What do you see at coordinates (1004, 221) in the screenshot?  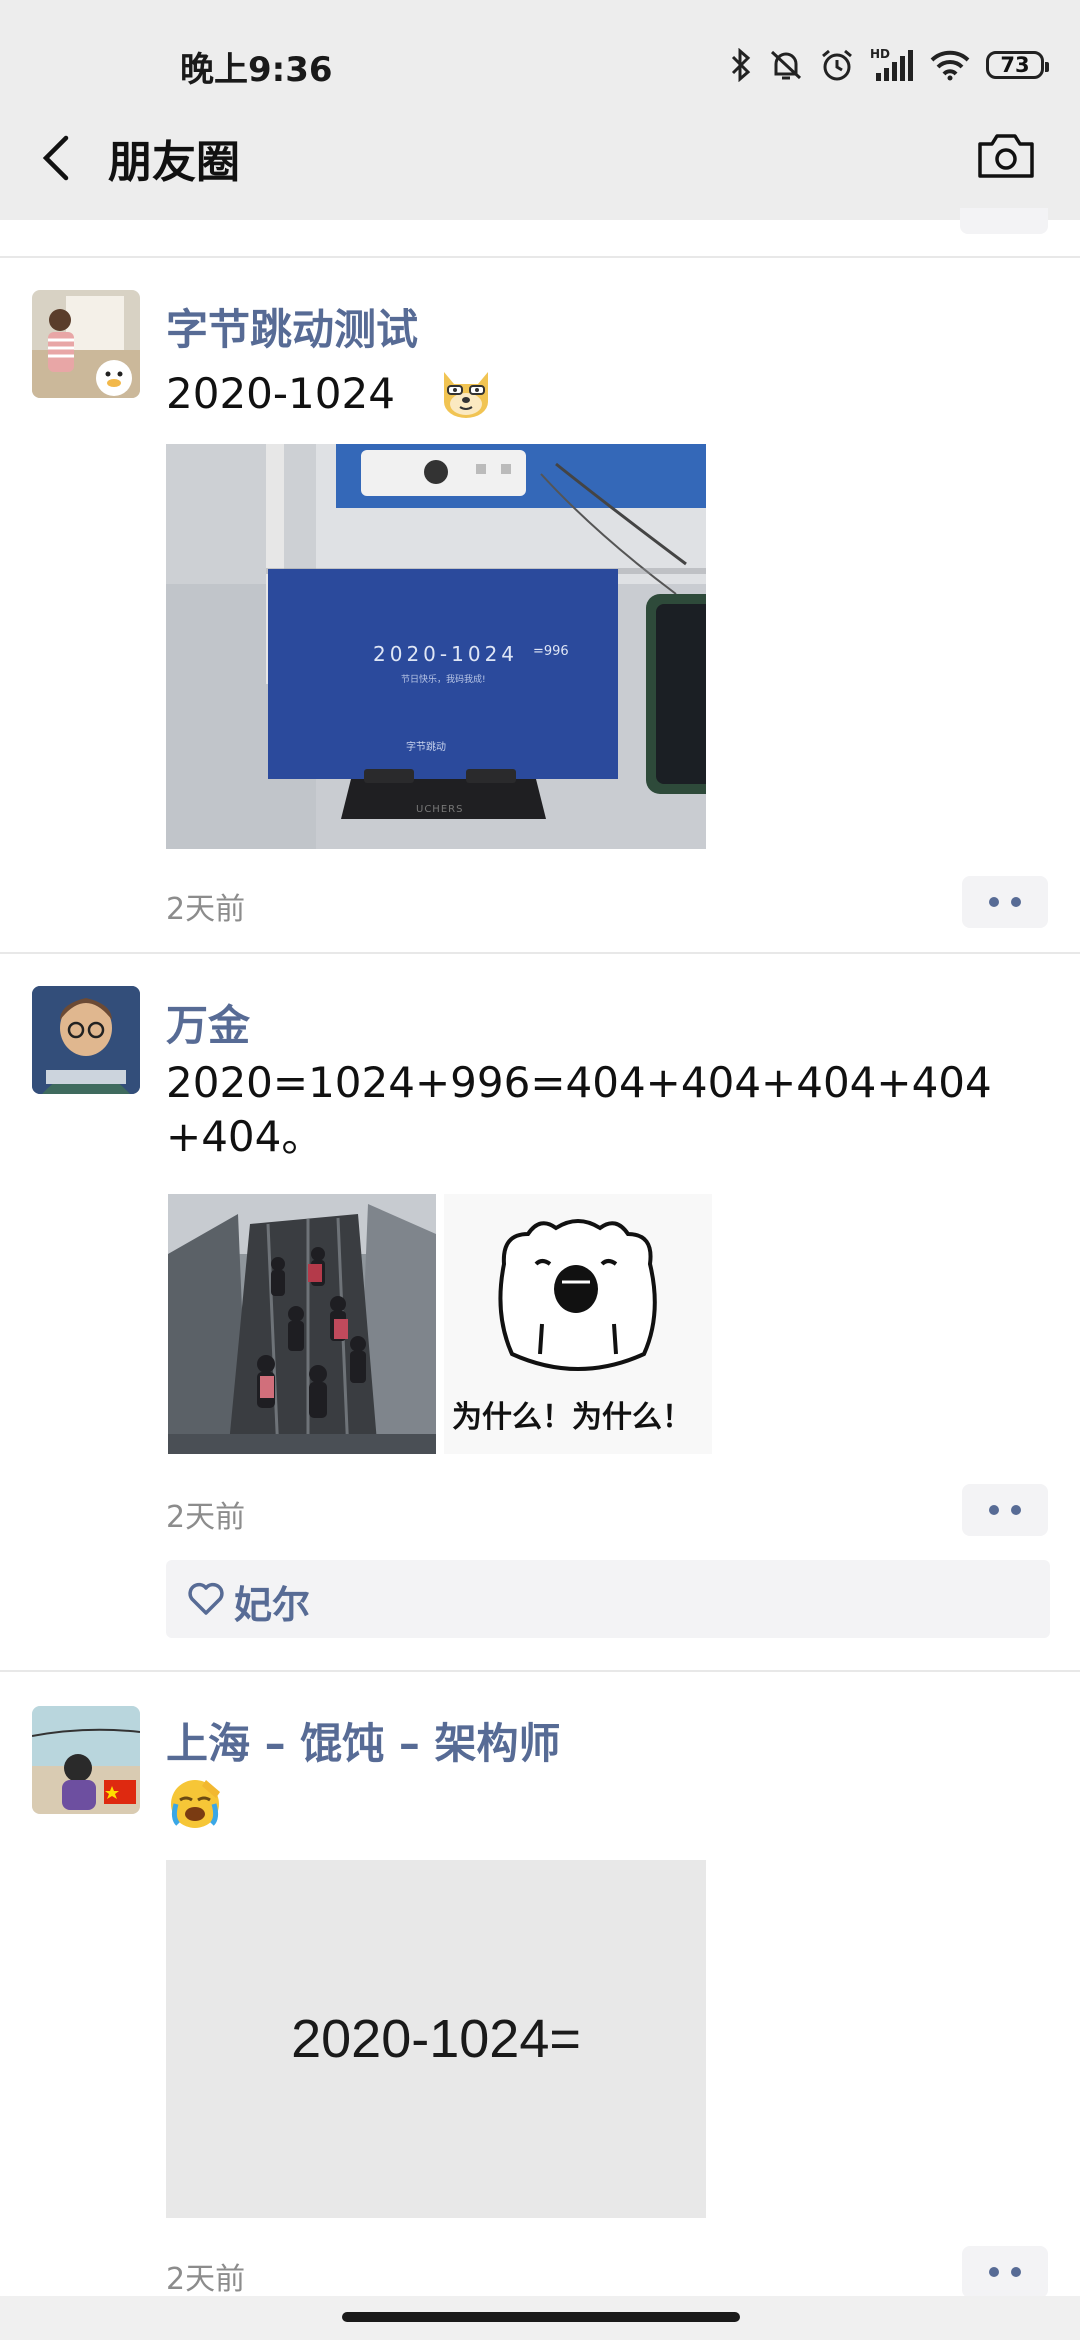 I see `previous-post-actions` at bounding box center [1004, 221].